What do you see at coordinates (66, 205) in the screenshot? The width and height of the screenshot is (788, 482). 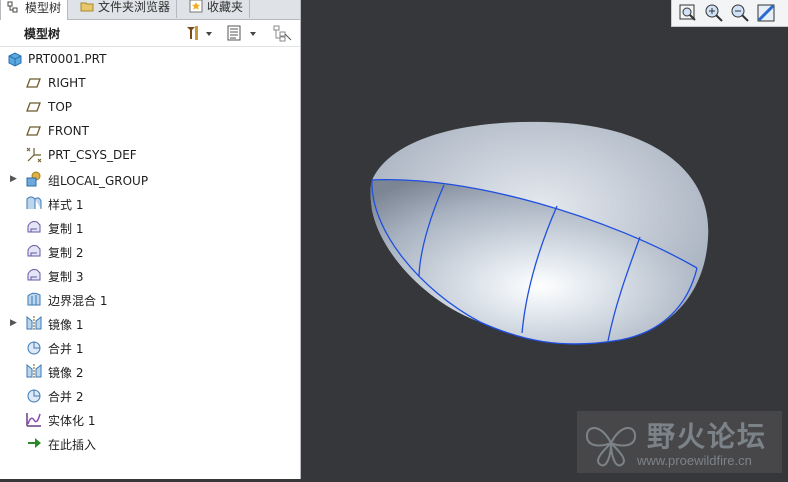 I see `tree-item-label: 样式 1` at bounding box center [66, 205].